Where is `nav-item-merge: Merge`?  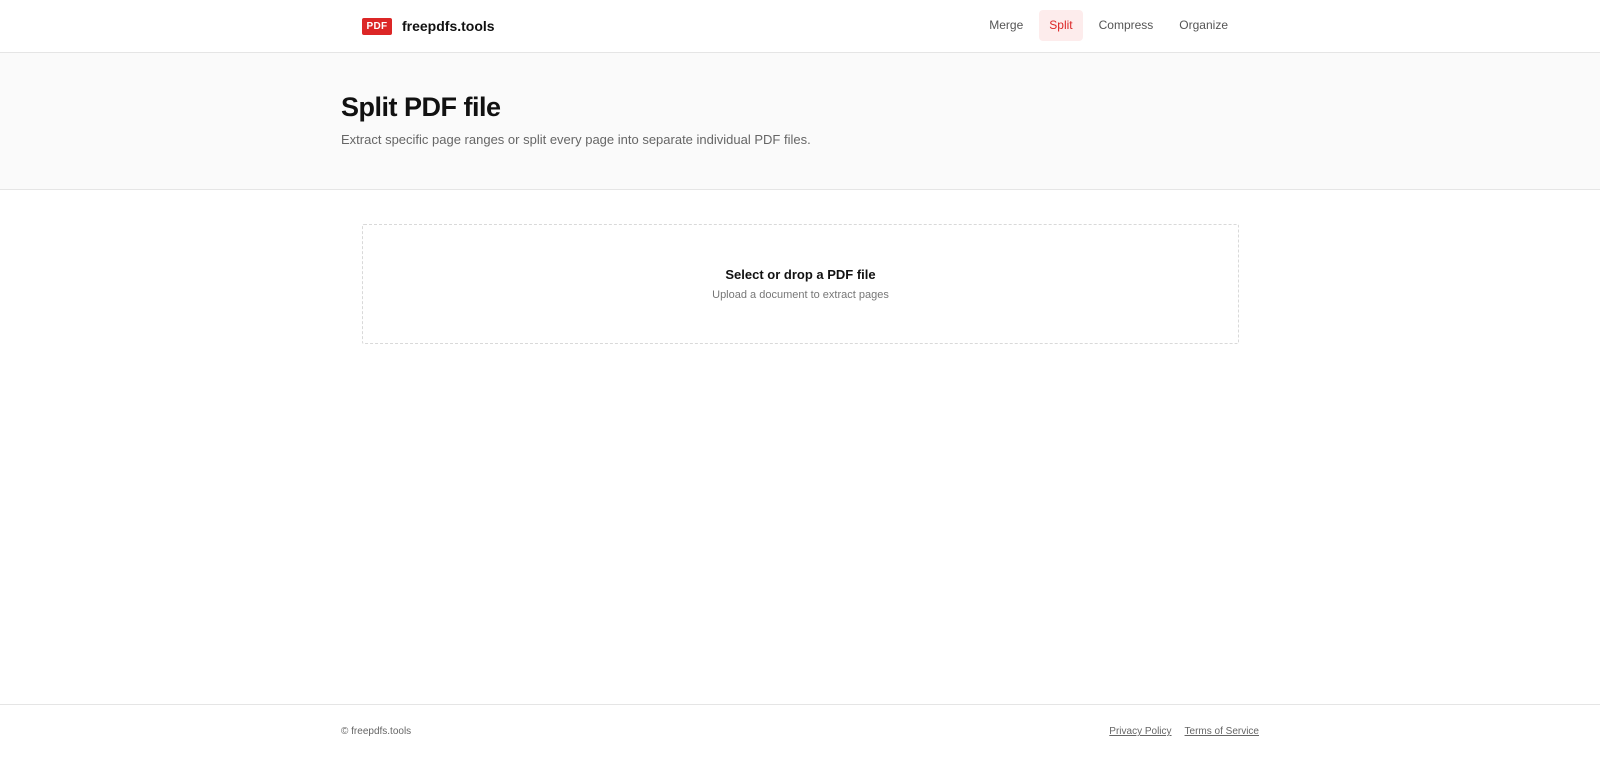
nav-item-merge: Merge is located at coordinates (1006, 25).